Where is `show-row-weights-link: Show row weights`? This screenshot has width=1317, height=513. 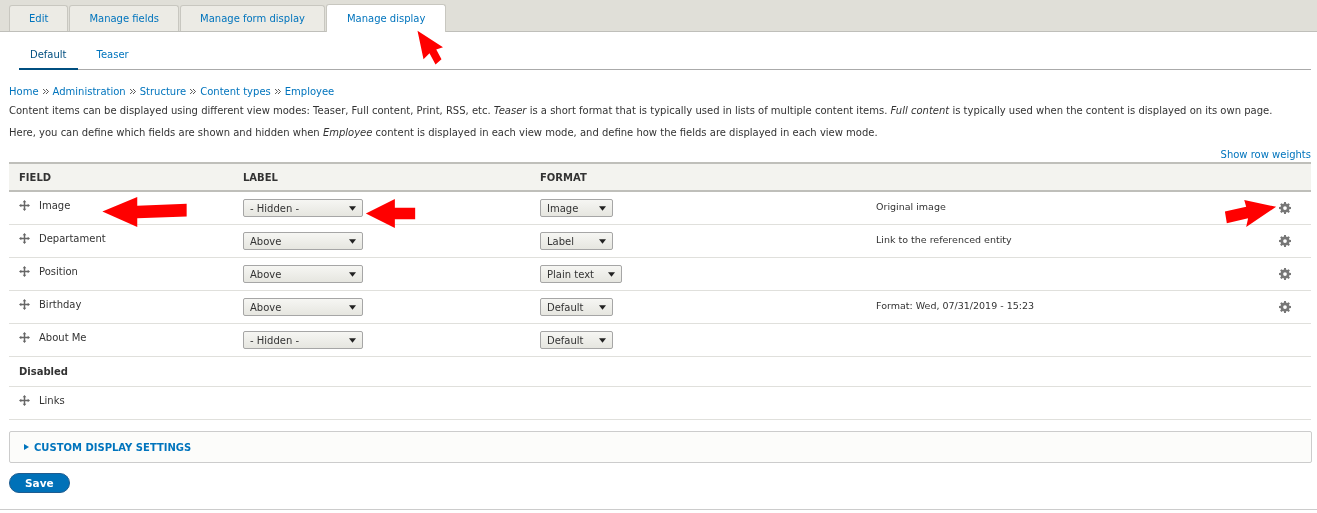 show-row-weights-link: Show row weights is located at coordinates (1265, 154).